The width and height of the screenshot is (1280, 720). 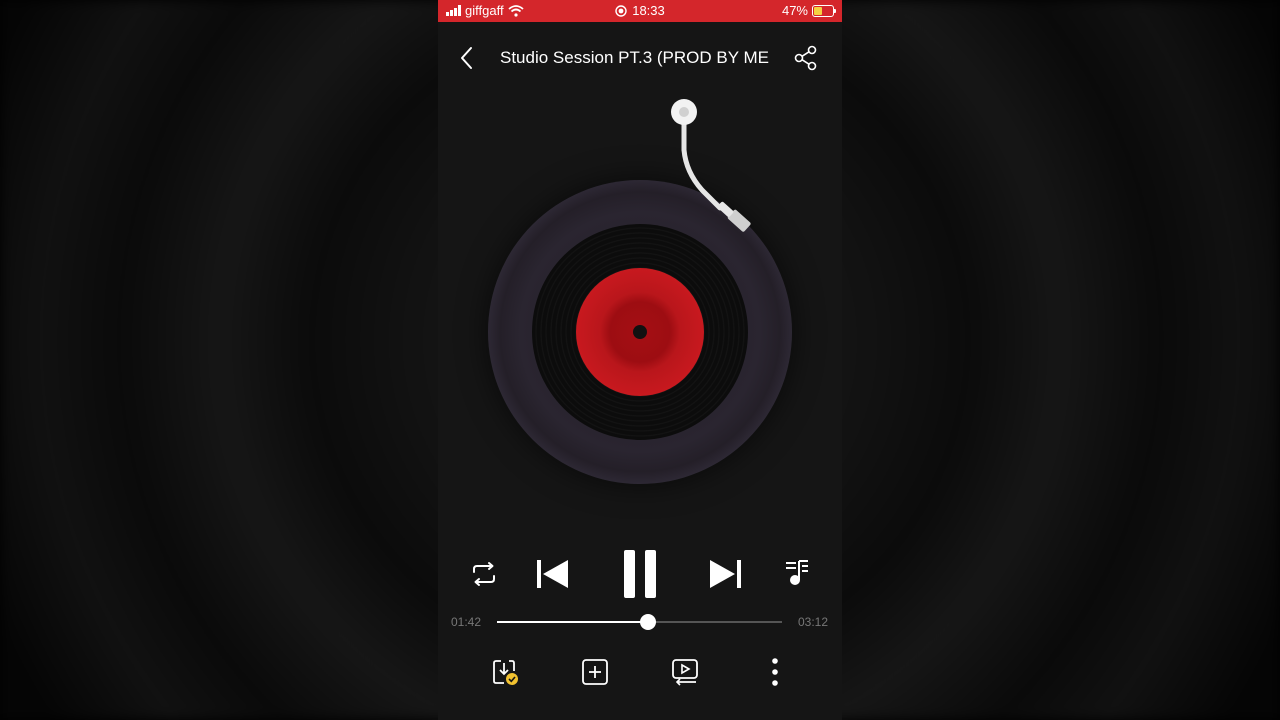 What do you see at coordinates (640, 332) in the screenshot?
I see `record-spindle-hole` at bounding box center [640, 332].